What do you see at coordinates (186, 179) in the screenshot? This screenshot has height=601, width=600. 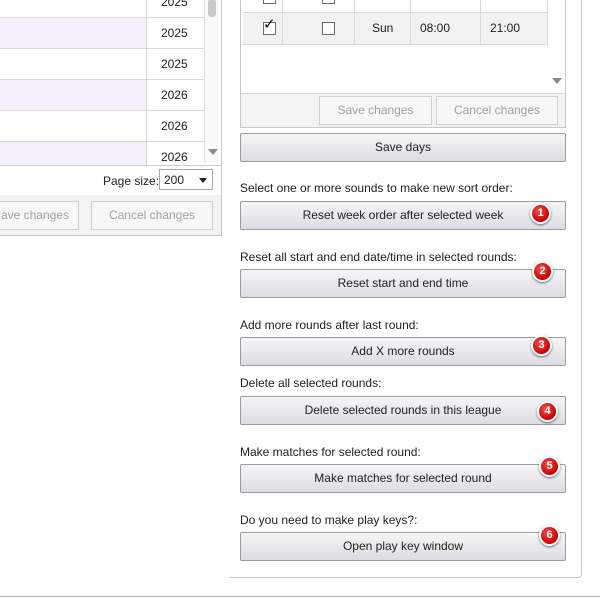 I see `page-size-select: 200` at bounding box center [186, 179].